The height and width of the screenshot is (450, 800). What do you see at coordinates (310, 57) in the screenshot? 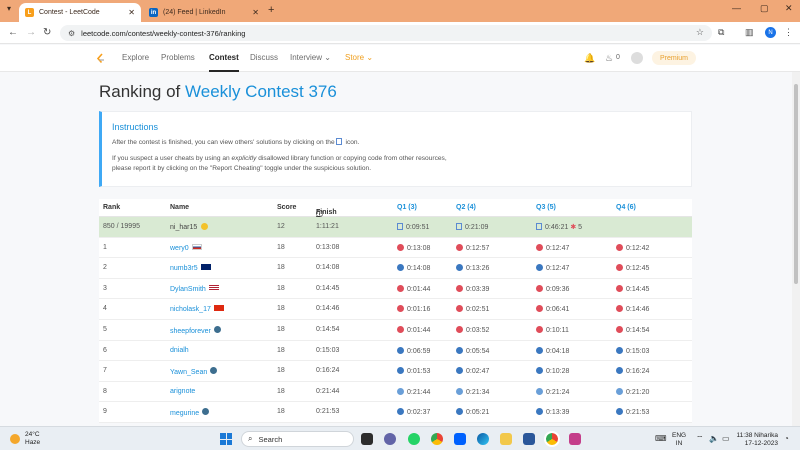
I see `nav-interview: Interview ⌄` at bounding box center [310, 57].